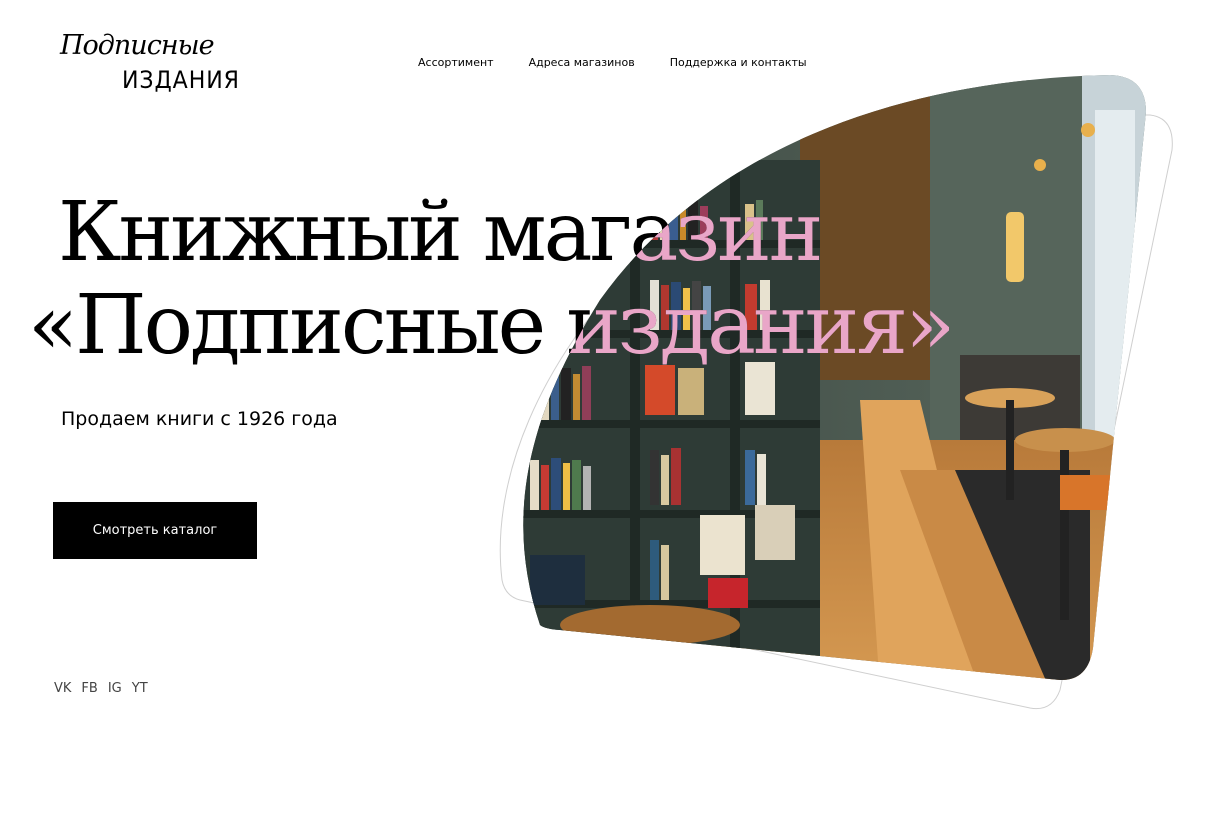 This screenshot has height=818, width=1209. I want to click on social-link-fb: FB, so click(89, 688).